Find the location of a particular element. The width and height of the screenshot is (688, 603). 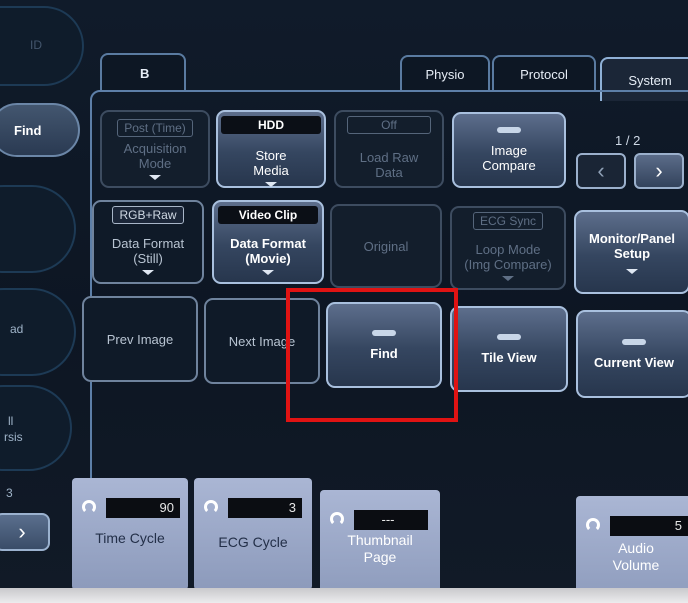

rail-find-button: Find is located at coordinates (40, 130).